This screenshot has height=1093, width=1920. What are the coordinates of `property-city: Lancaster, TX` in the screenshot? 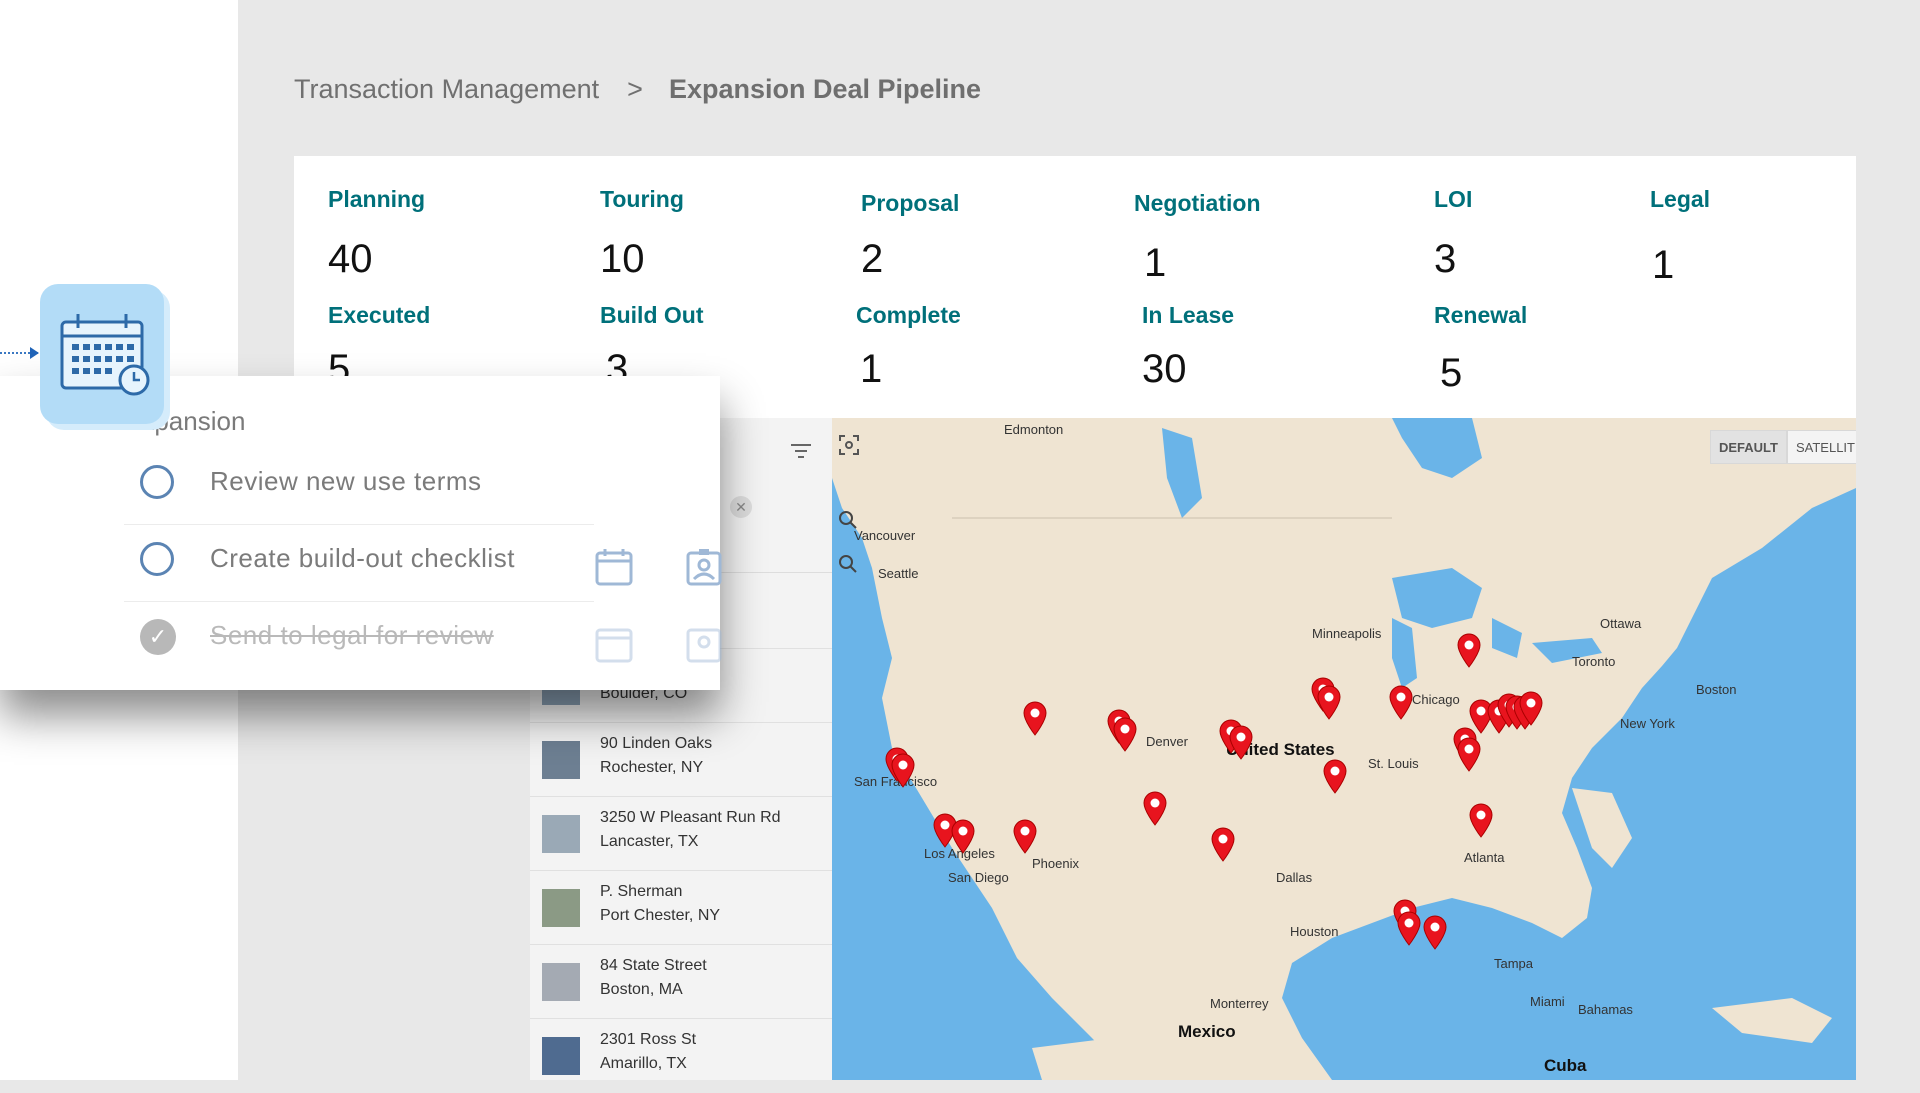 It's located at (649, 841).